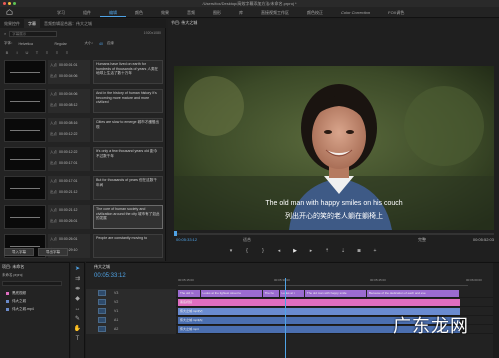 The width and height of the screenshot is (499, 358). What do you see at coordinates (32, 283) in the screenshot?
I see `project-search-input` at bounding box center [32, 283].